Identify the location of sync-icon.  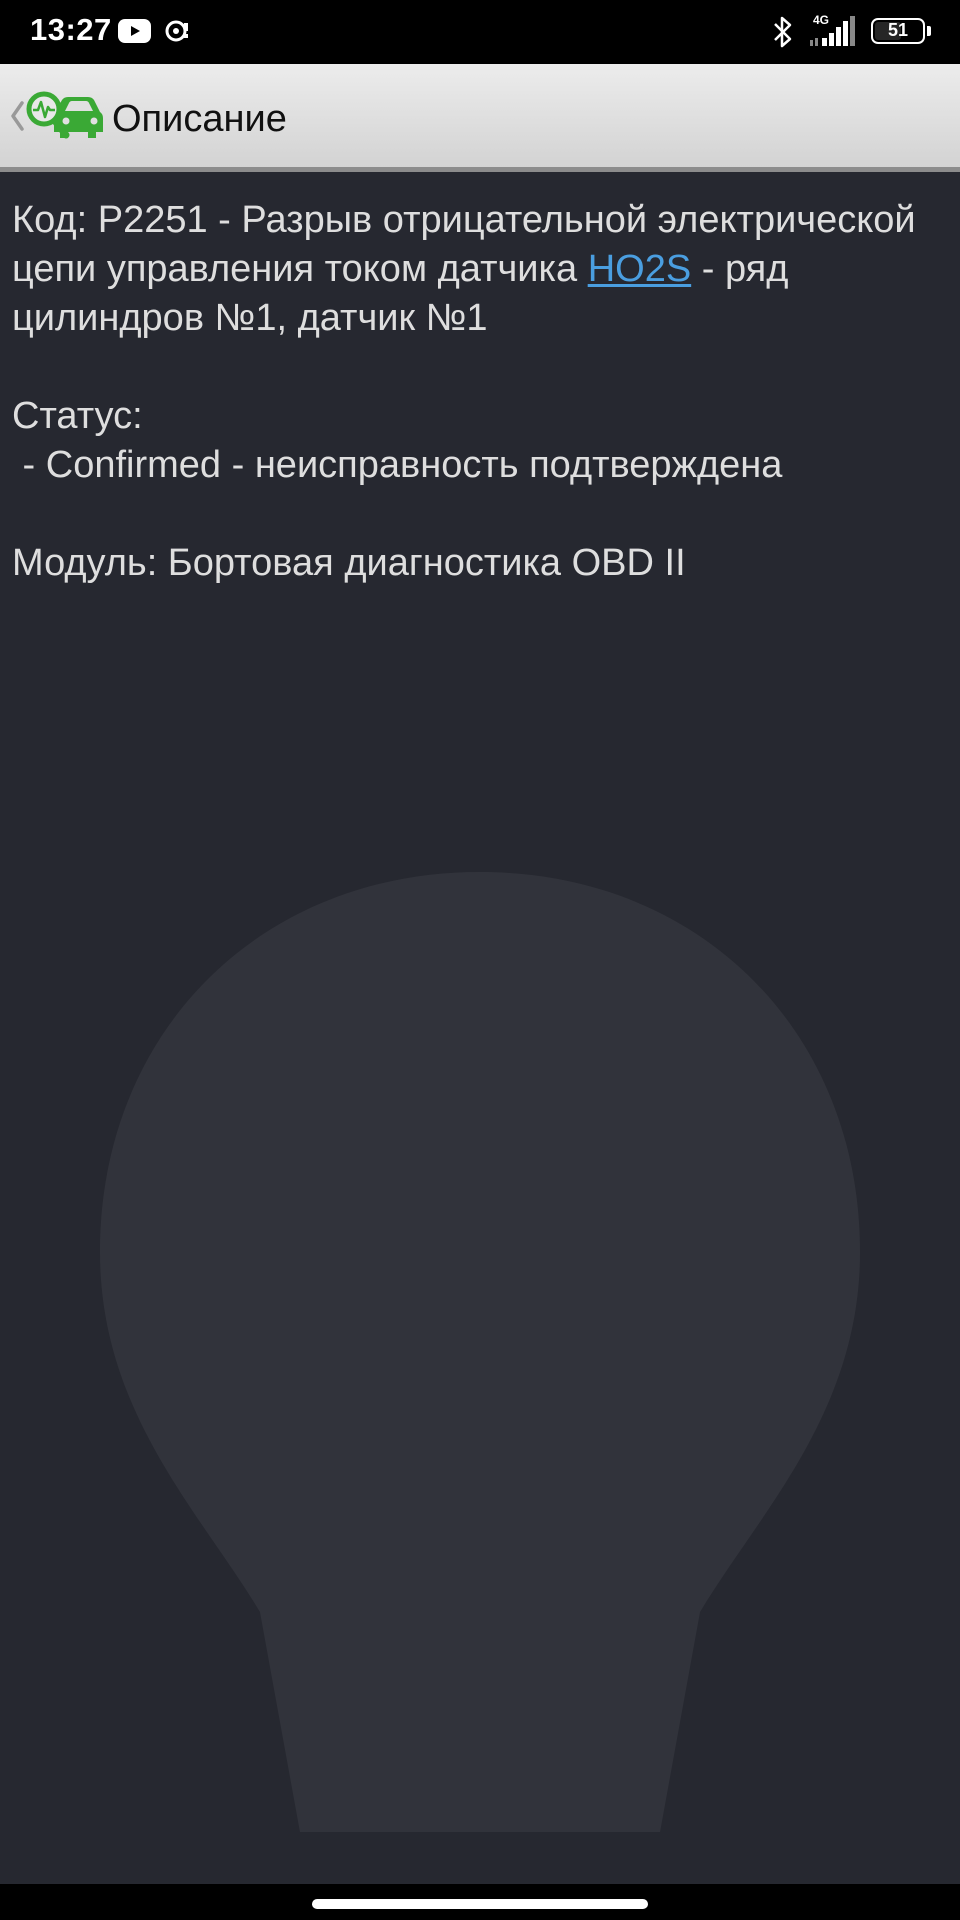
(176, 33).